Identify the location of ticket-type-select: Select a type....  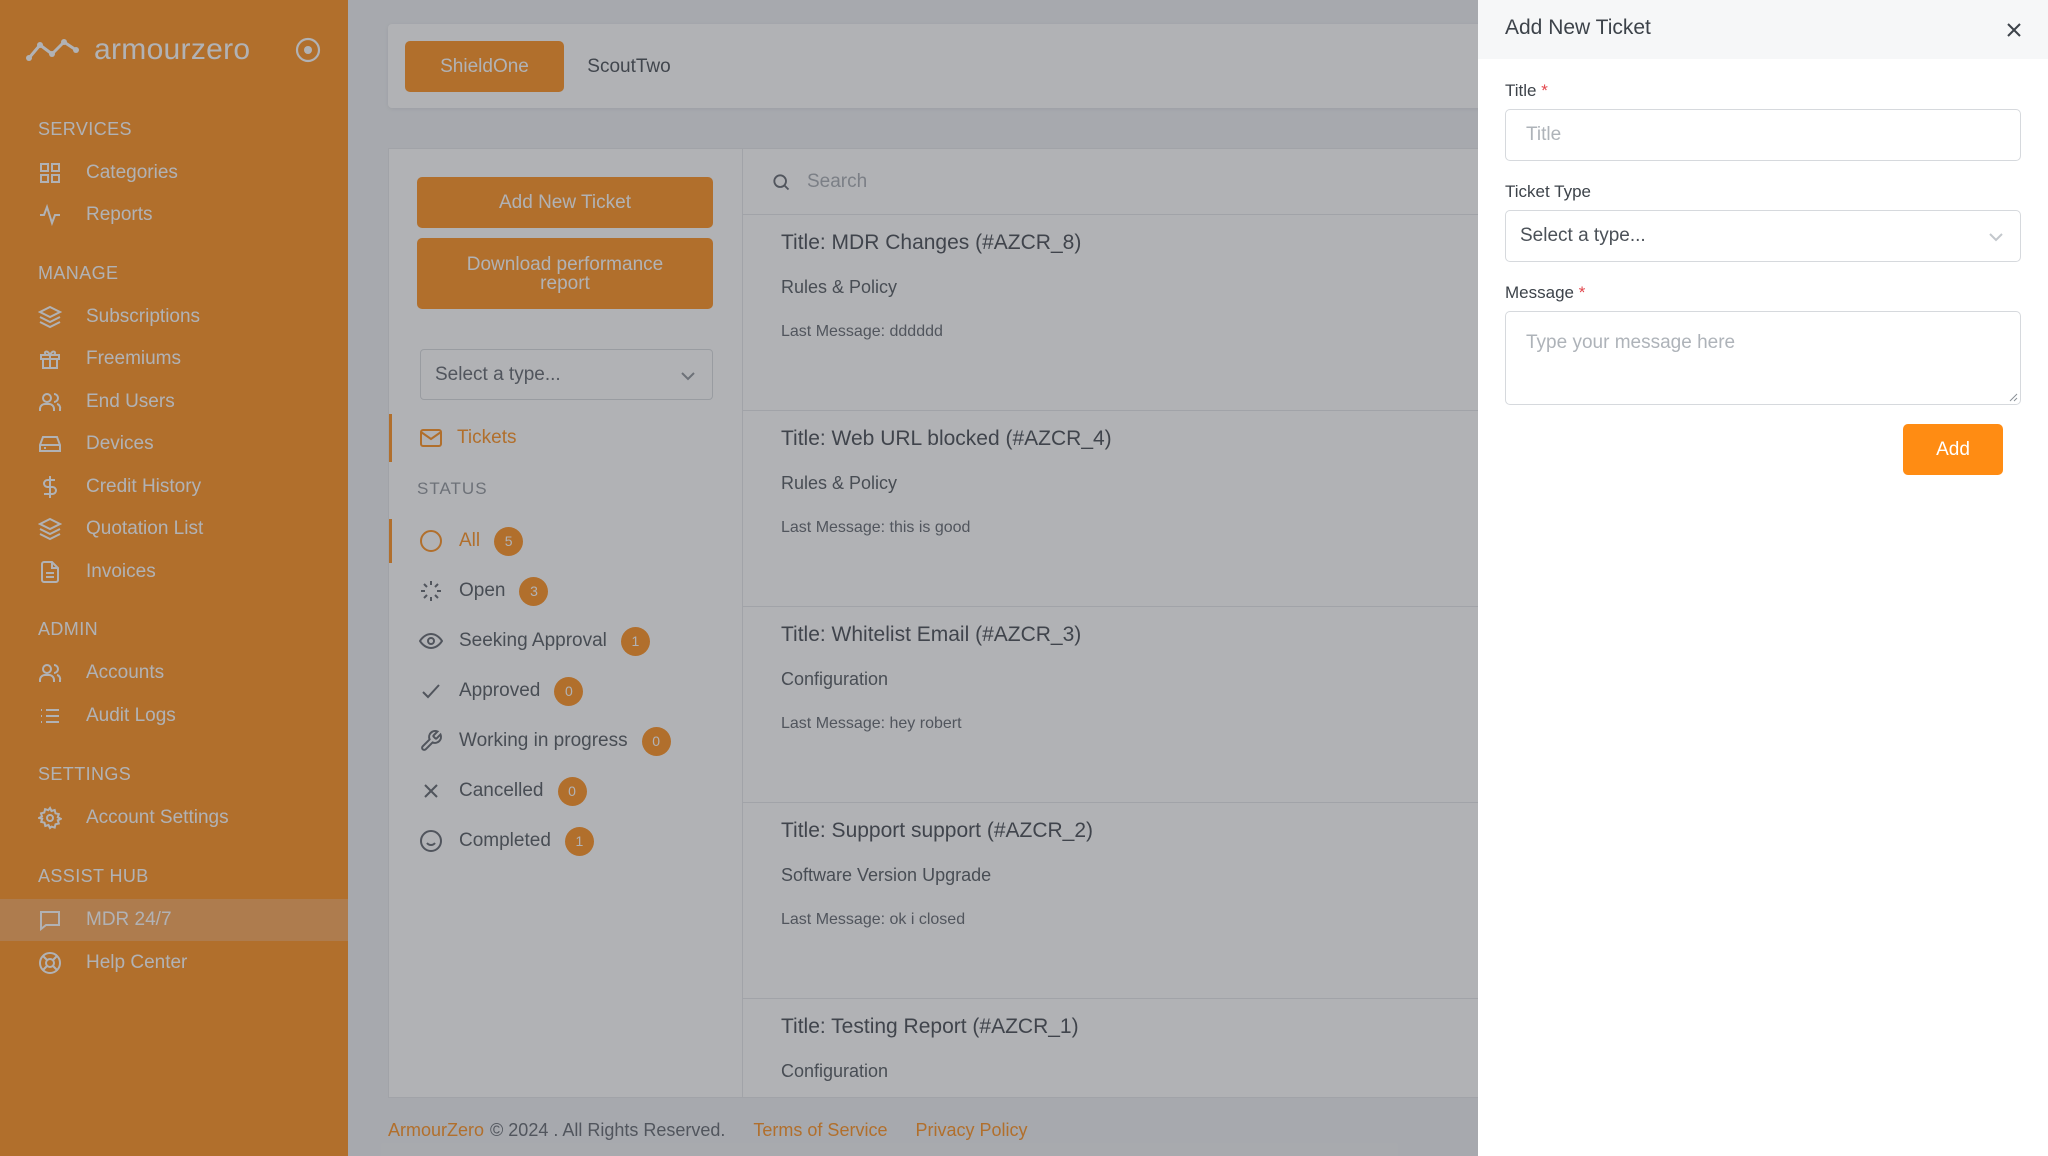
(1763, 236).